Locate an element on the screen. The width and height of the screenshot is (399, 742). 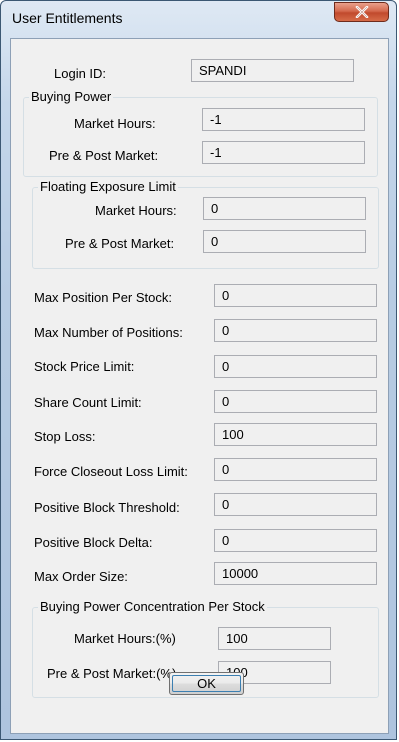
positive-block-delta-label: Positive Block Delta: is located at coordinates (93, 542).